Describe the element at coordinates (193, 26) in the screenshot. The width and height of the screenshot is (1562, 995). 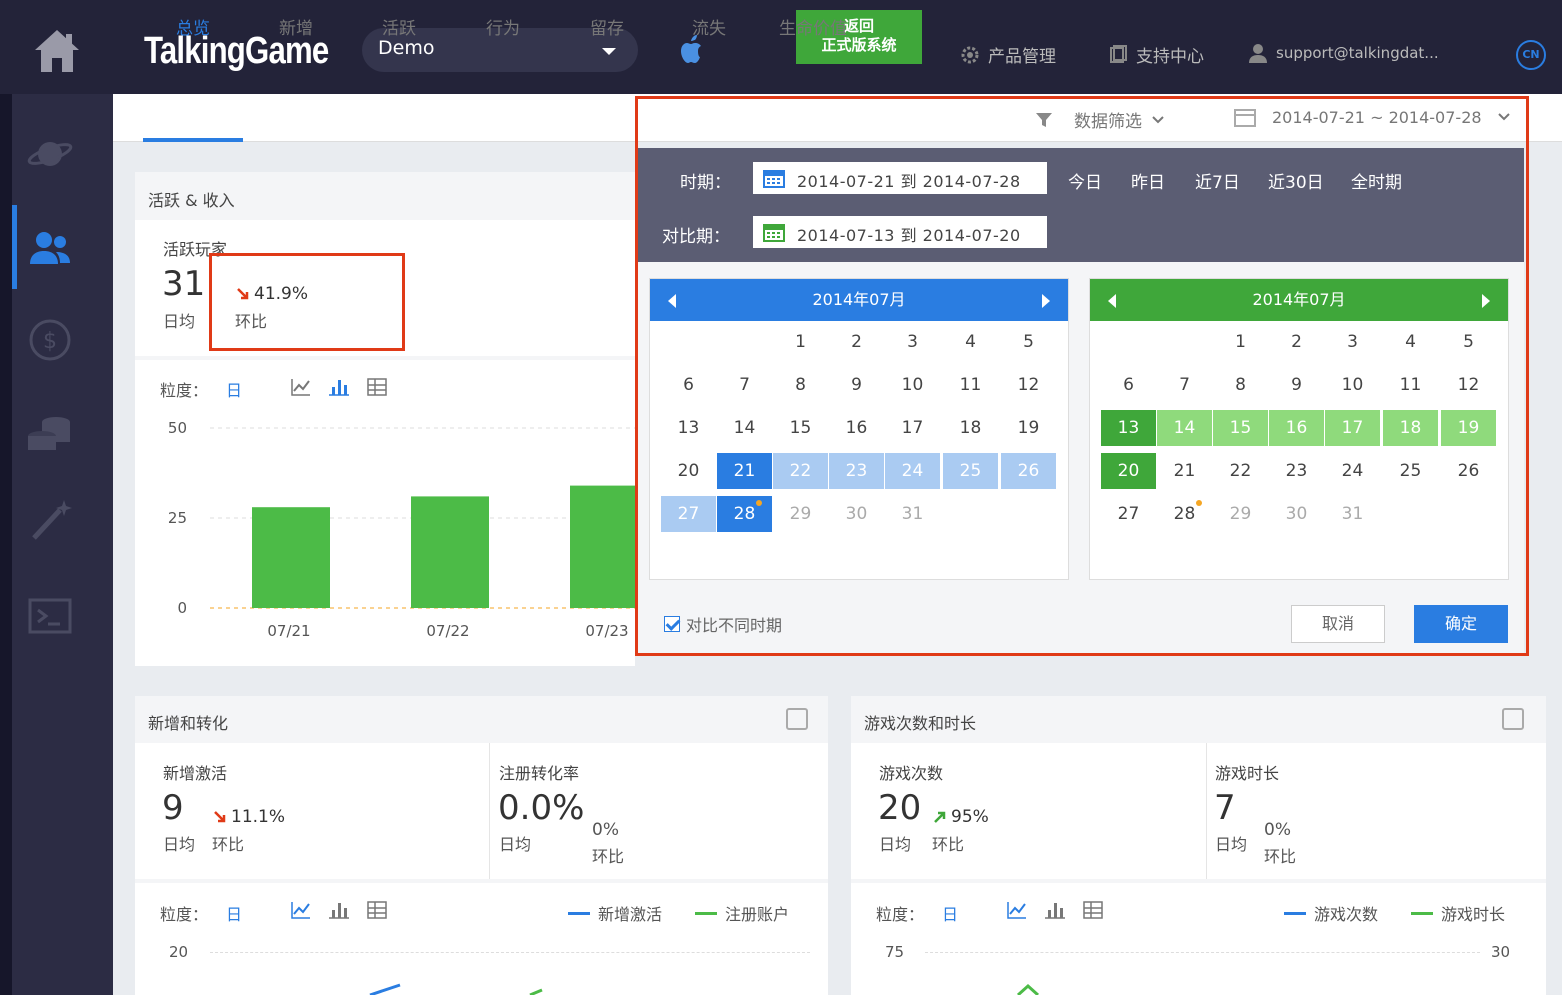
I see `tab-overview: 总览` at that location.